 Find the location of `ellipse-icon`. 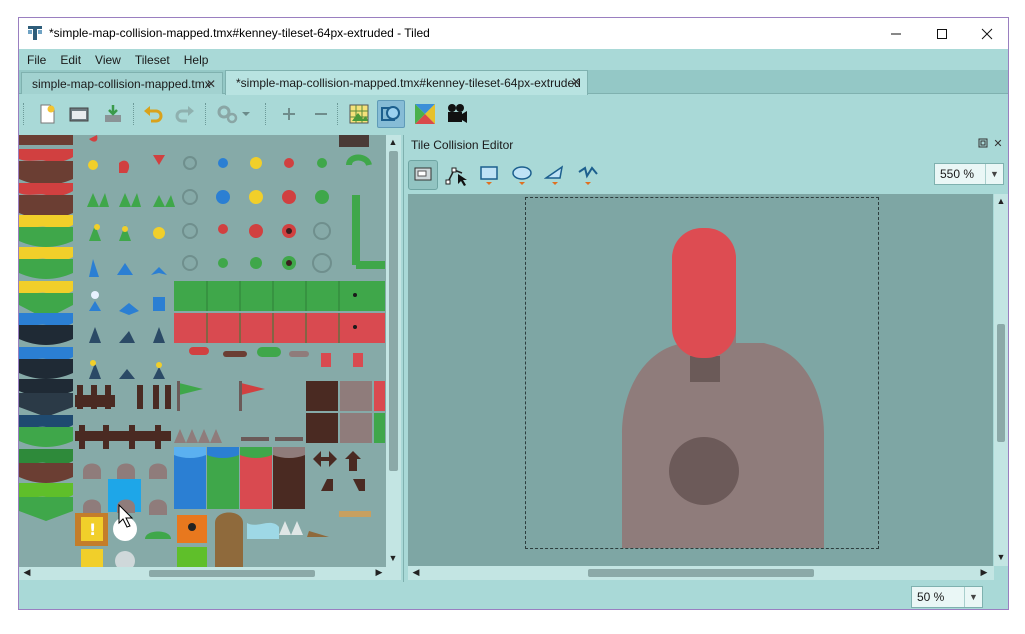

ellipse-icon is located at coordinates (522, 175).